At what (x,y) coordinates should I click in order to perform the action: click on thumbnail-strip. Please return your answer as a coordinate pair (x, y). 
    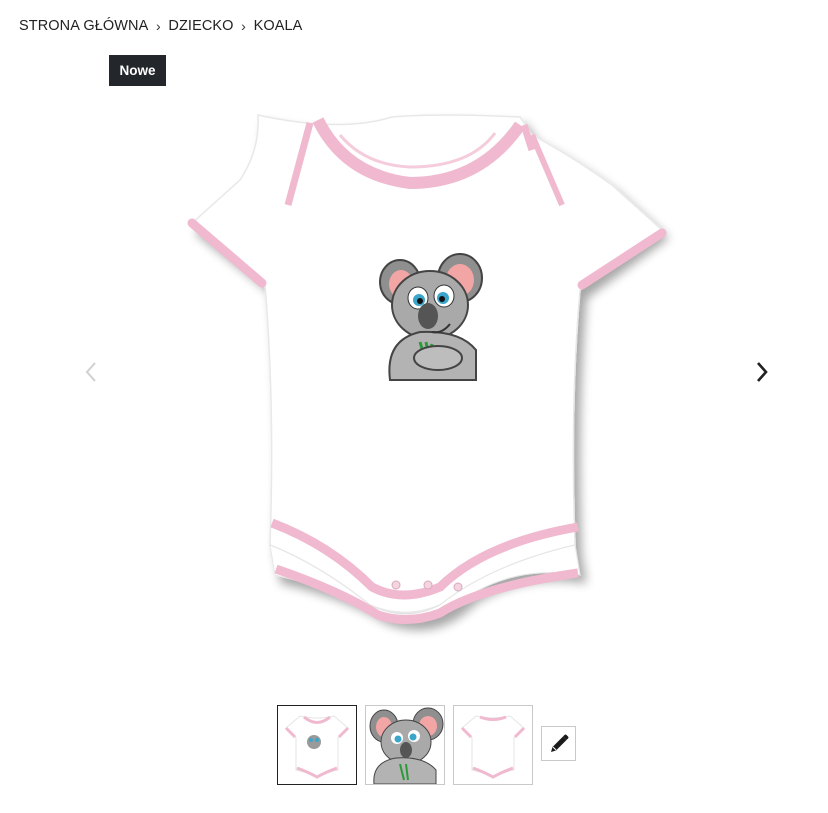
    Looking at the image, I should click on (426, 745).